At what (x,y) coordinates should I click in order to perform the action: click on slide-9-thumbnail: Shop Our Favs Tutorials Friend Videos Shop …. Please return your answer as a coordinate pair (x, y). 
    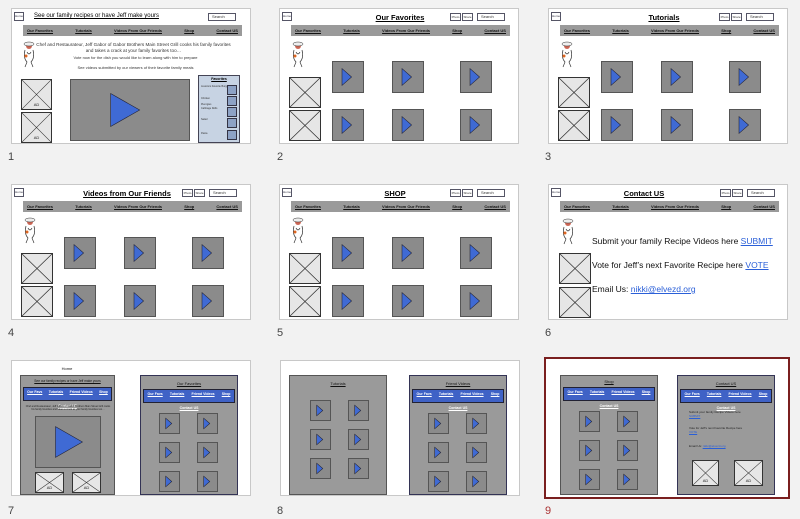
    Looking at the image, I should click on (667, 428).